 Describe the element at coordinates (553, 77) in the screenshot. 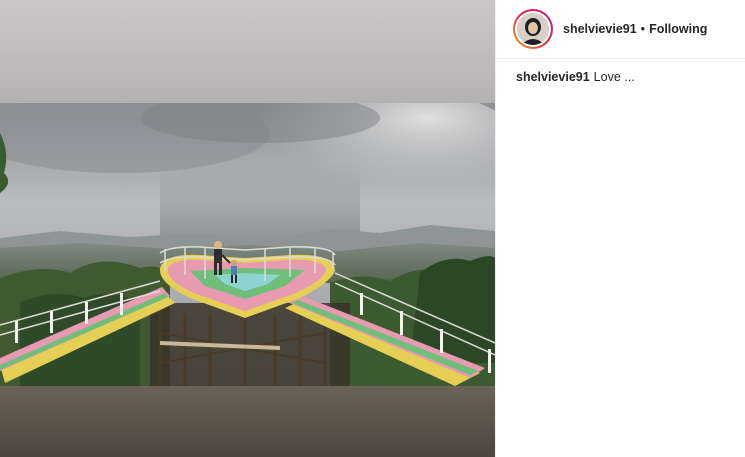

I see `caption-username-link: shelvievie91` at that location.